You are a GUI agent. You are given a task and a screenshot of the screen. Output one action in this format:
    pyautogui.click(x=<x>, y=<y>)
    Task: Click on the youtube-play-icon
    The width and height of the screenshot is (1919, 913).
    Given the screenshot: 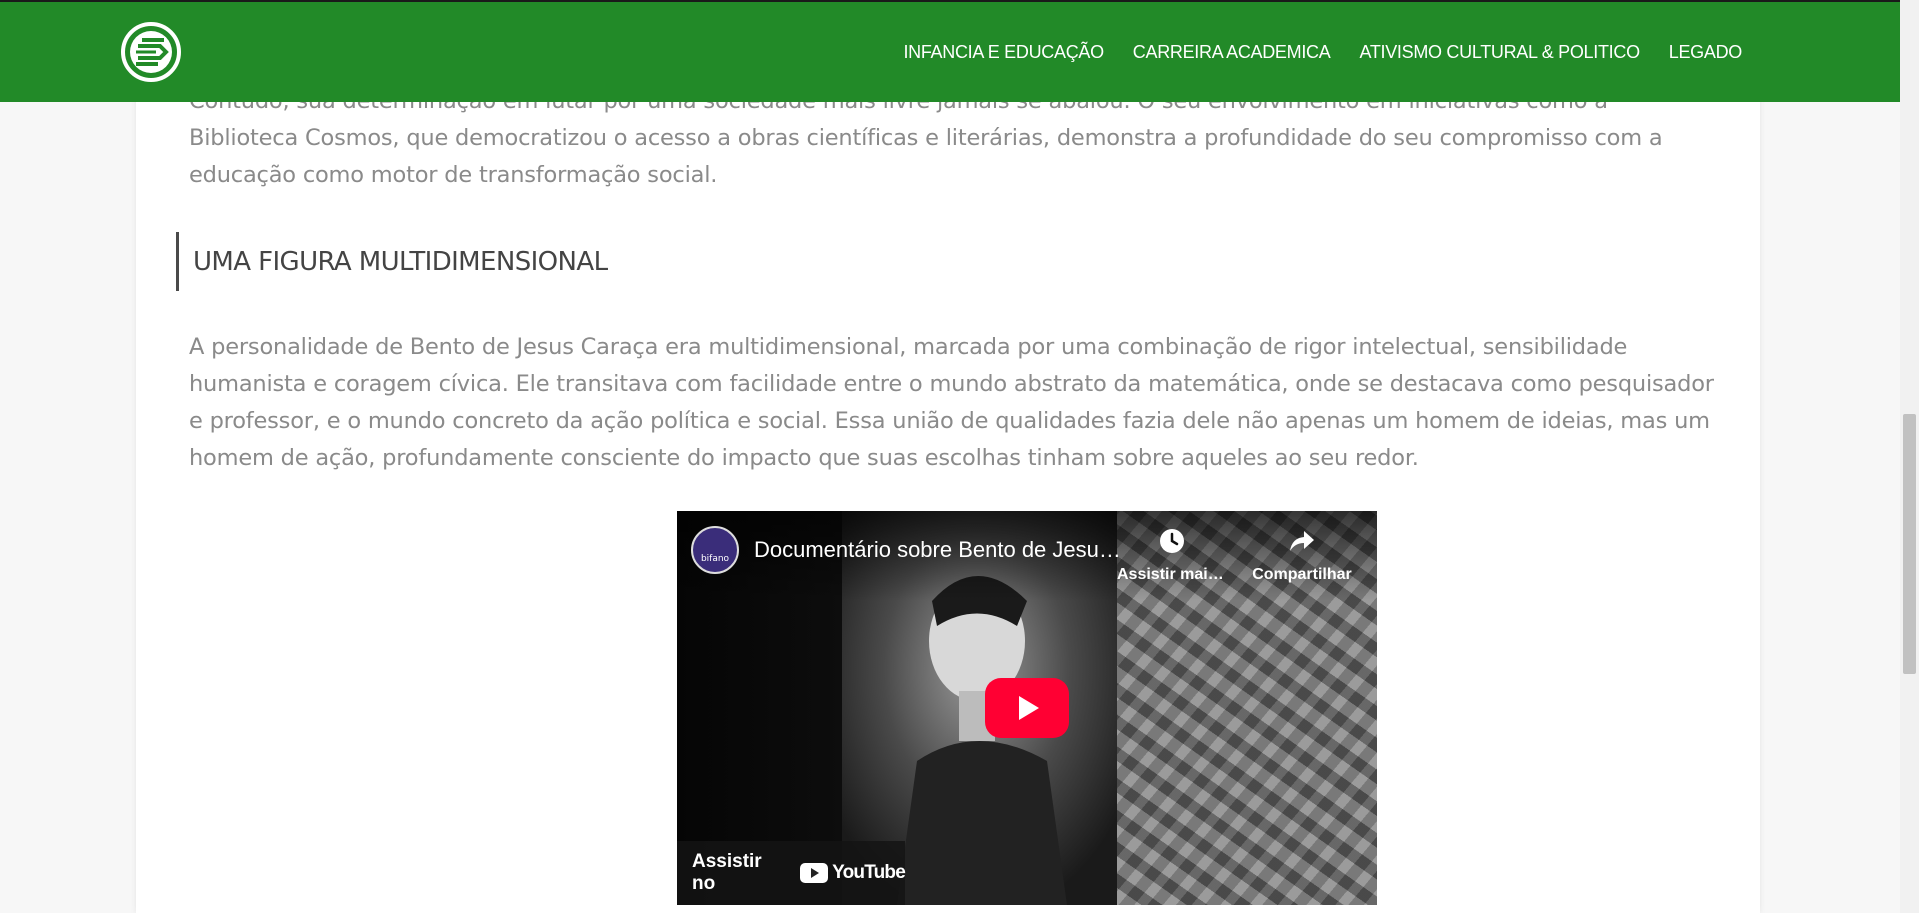 What is the action you would take?
    pyautogui.click(x=814, y=873)
    